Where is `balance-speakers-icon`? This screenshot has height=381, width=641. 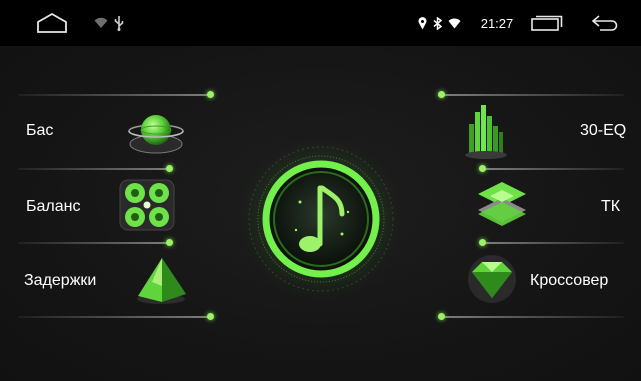 balance-speakers-icon is located at coordinates (147, 207).